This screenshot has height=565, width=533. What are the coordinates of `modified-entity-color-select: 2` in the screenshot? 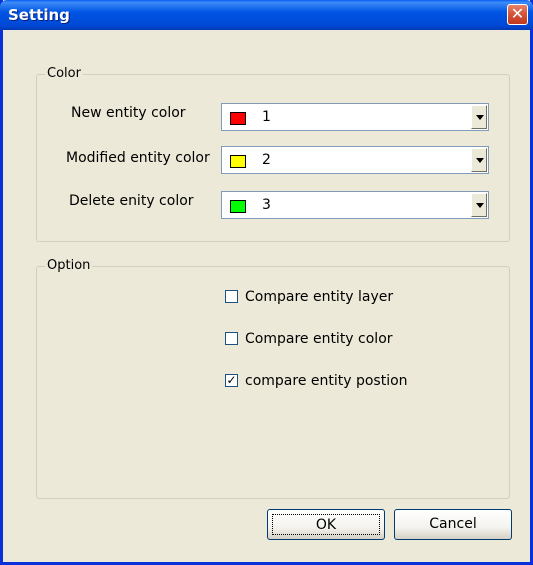 It's located at (355, 160).